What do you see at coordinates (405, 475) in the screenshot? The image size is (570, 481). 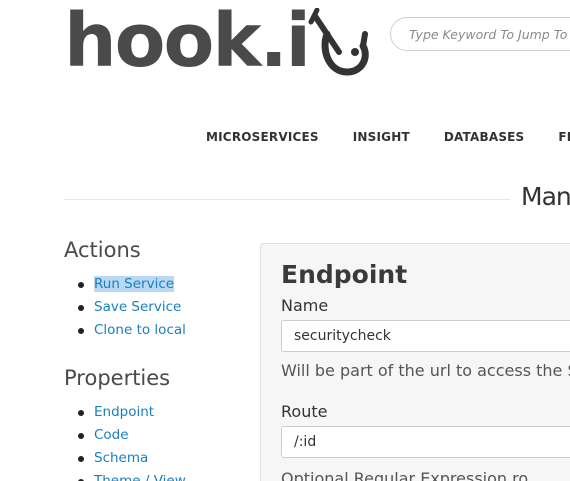 I see `route-help-text: Optional Regular Expression ro` at bounding box center [405, 475].